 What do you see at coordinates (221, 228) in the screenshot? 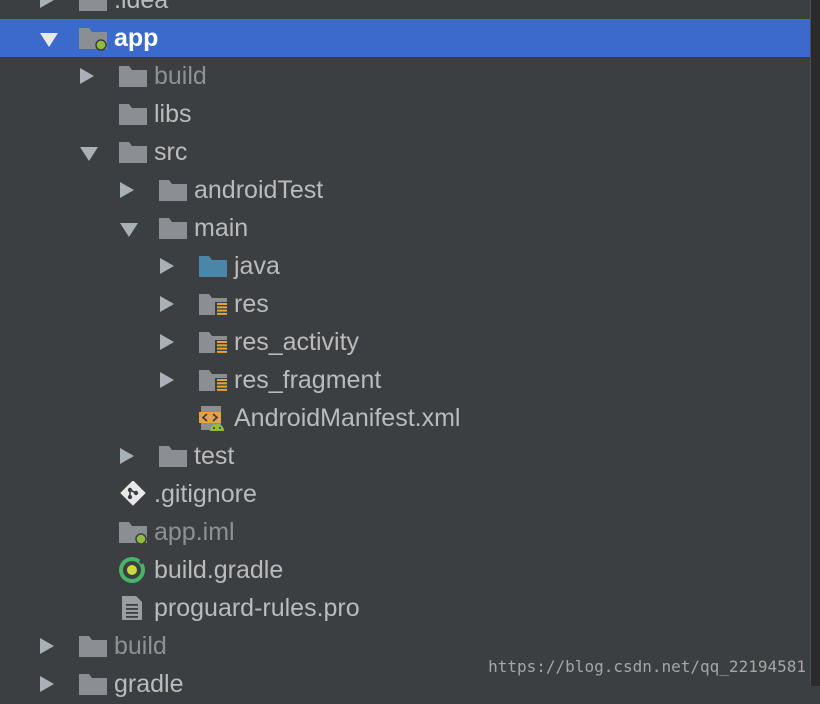
I see `tree-item-label: main` at bounding box center [221, 228].